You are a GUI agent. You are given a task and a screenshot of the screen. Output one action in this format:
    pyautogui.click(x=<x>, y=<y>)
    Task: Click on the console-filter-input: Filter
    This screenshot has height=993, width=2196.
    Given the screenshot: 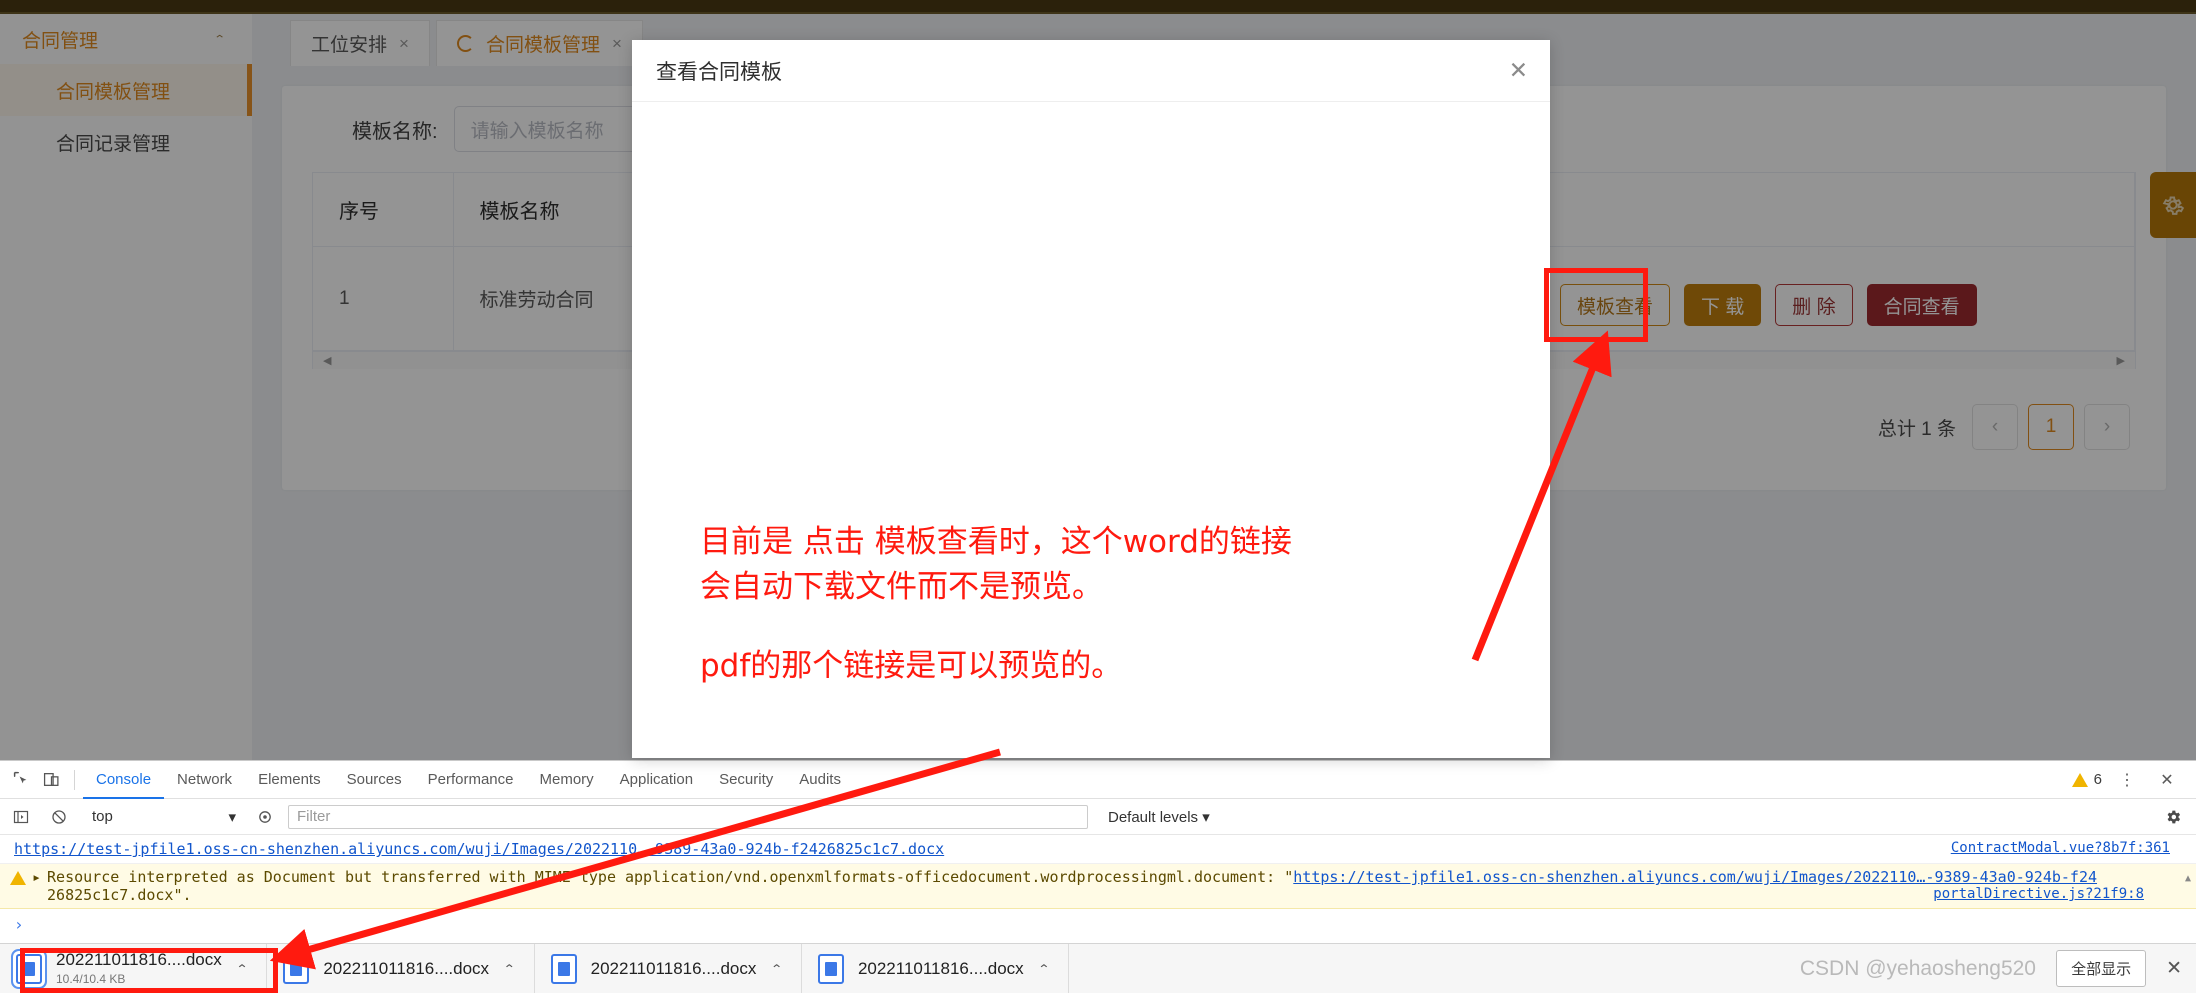 What is the action you would take?
    pyautogui.click(x=688, y=816)
    